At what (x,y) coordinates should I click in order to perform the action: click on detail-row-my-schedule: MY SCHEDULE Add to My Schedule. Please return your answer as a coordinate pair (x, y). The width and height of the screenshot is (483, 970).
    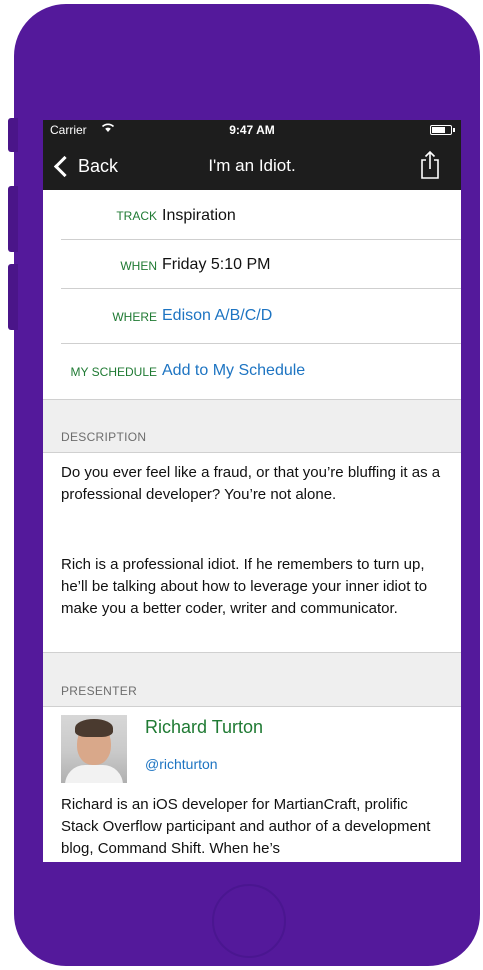
    Looking at the image, I should click on (252, 371).